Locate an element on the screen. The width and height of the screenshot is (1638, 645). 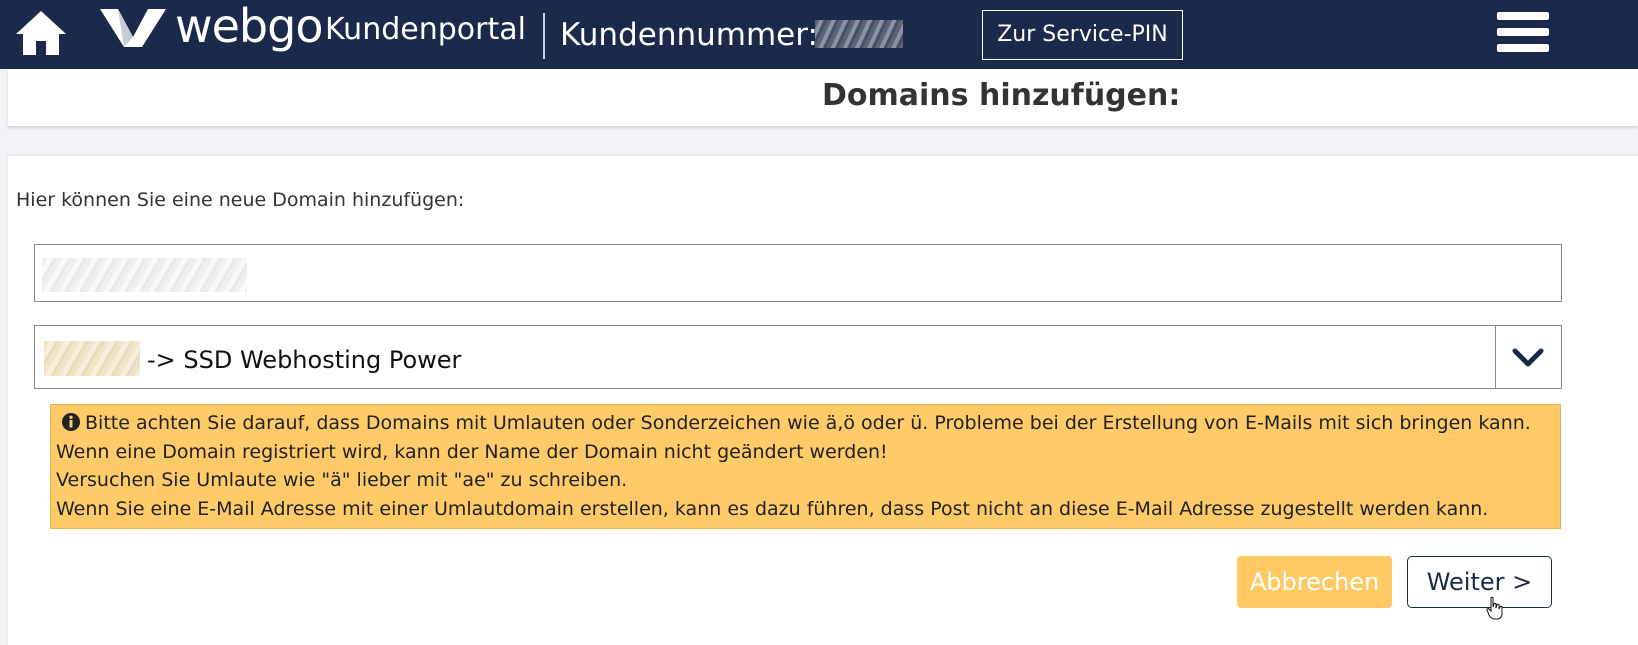
info-icon is located at coordinates (71, 422).